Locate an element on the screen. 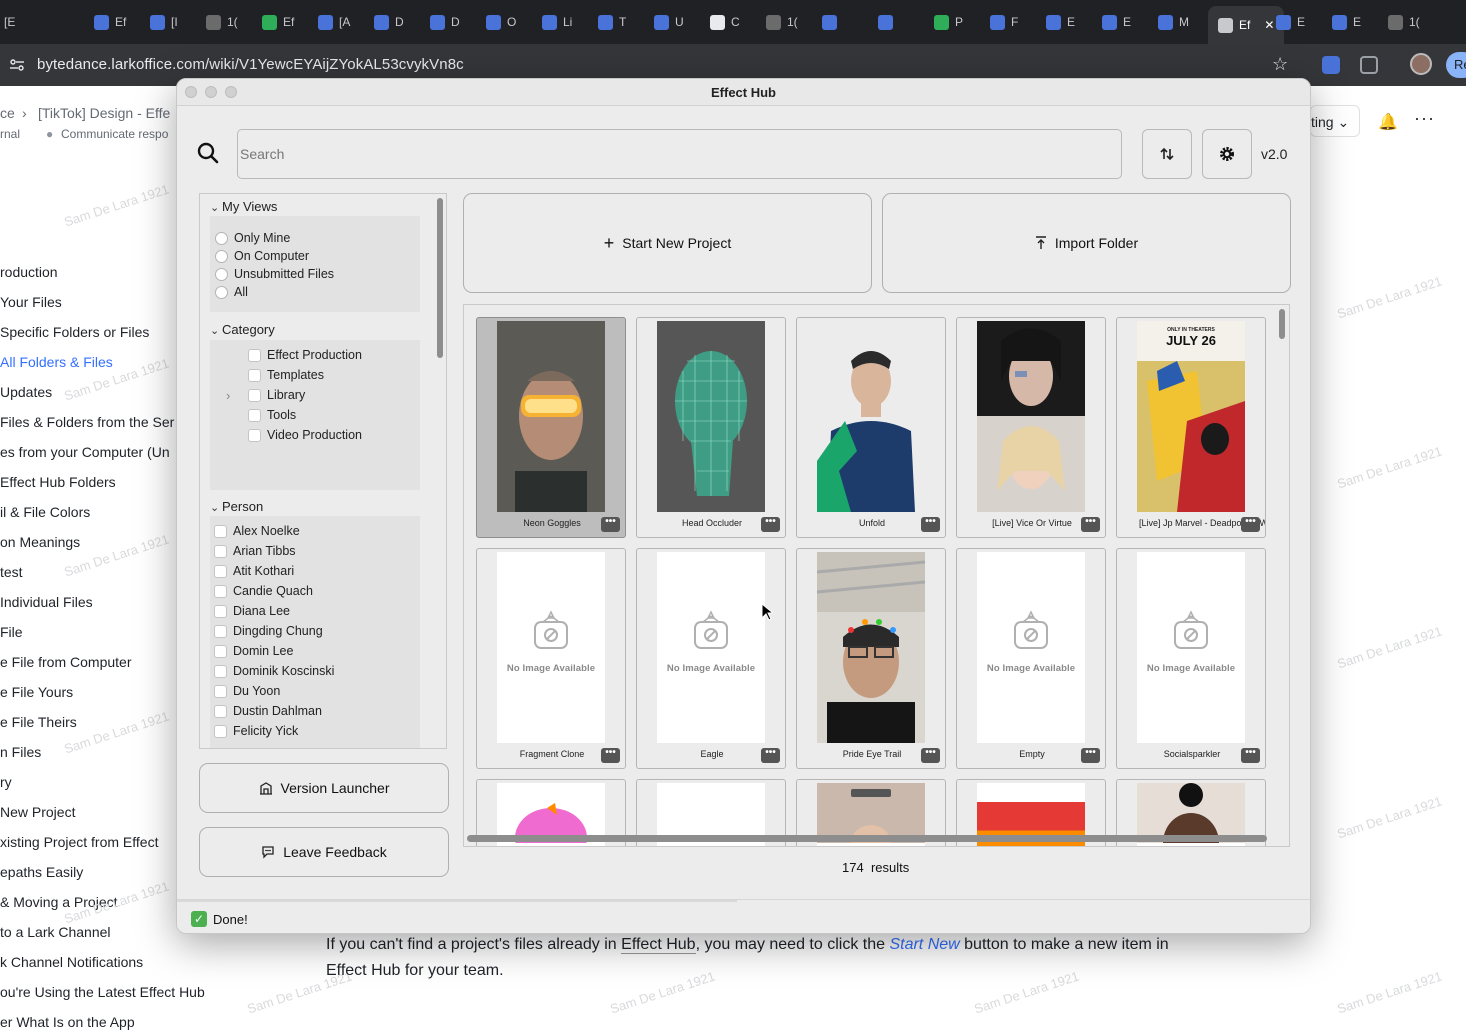 The width and height of the screenshot is (1466, 1030). toc-item: e File from Computer is located at coordinates (65, 662).